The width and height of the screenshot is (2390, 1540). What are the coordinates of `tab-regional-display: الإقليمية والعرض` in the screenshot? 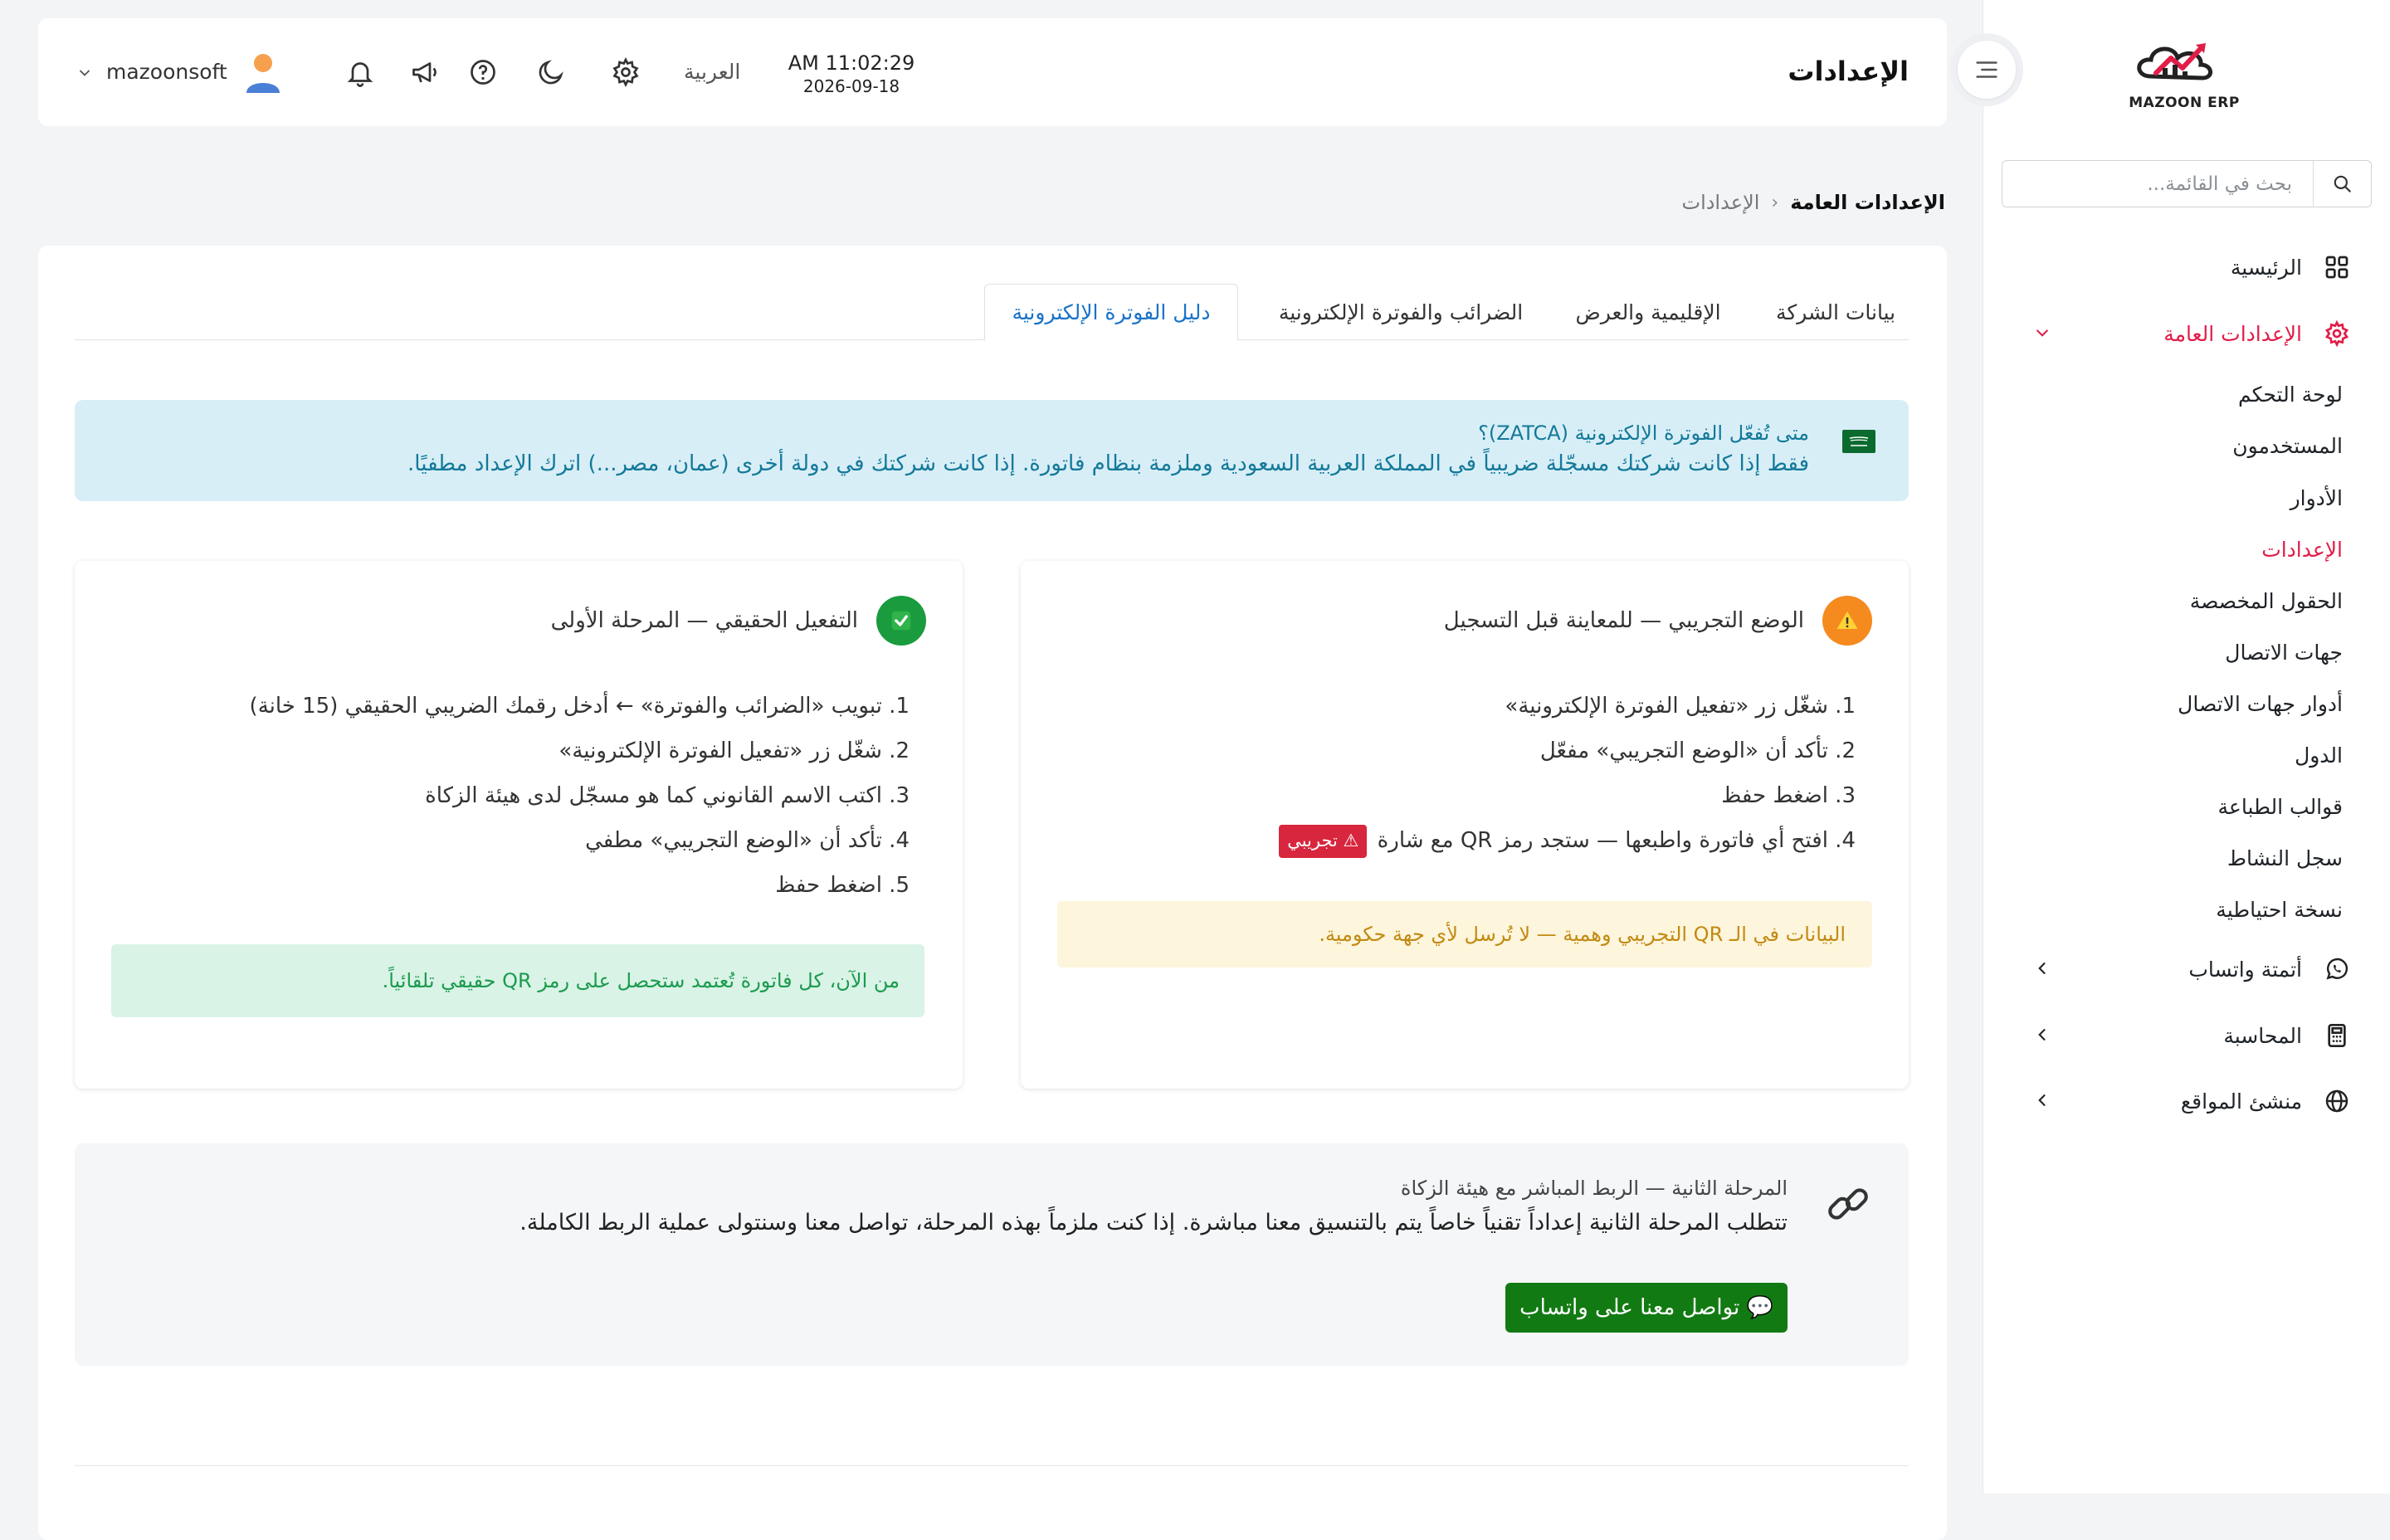 It's located at (1648, 312).